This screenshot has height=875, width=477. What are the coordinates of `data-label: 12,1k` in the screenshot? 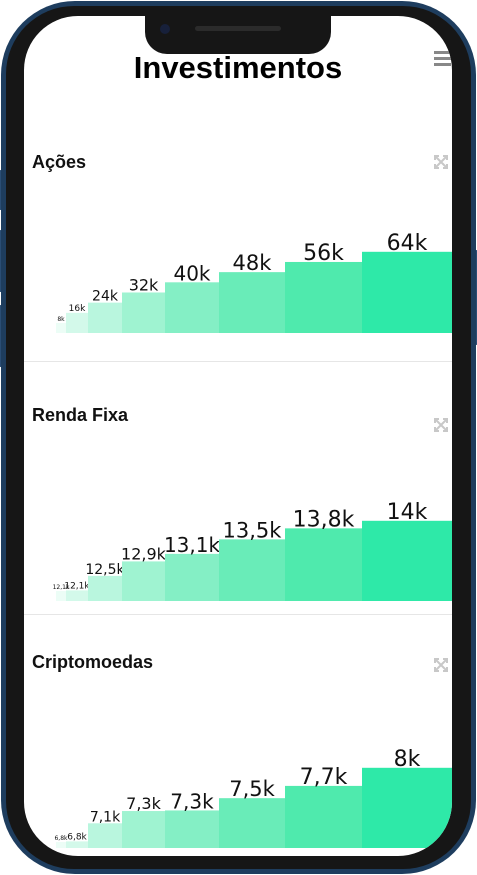 It's located at (77, 586).